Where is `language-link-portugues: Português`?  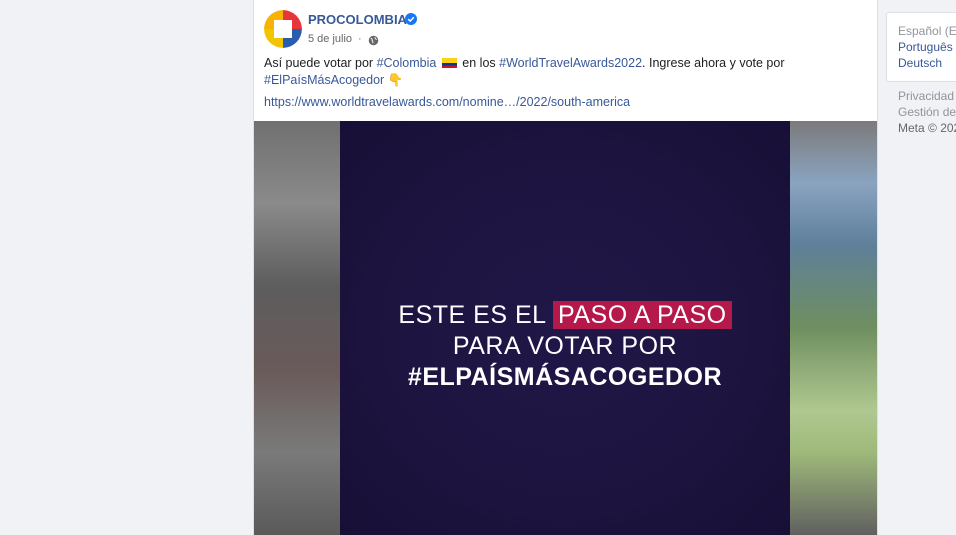 language-link-portugues: Português is located at coordinates (925, 47).